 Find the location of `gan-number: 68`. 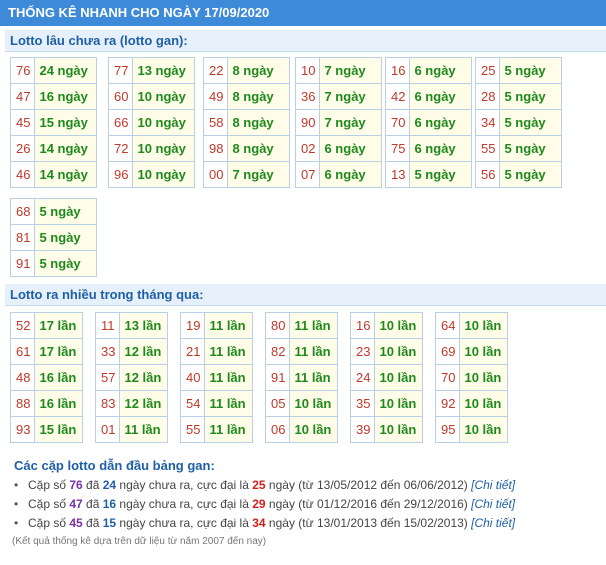

gan-number: 68 is located at coordinates (22, 211).